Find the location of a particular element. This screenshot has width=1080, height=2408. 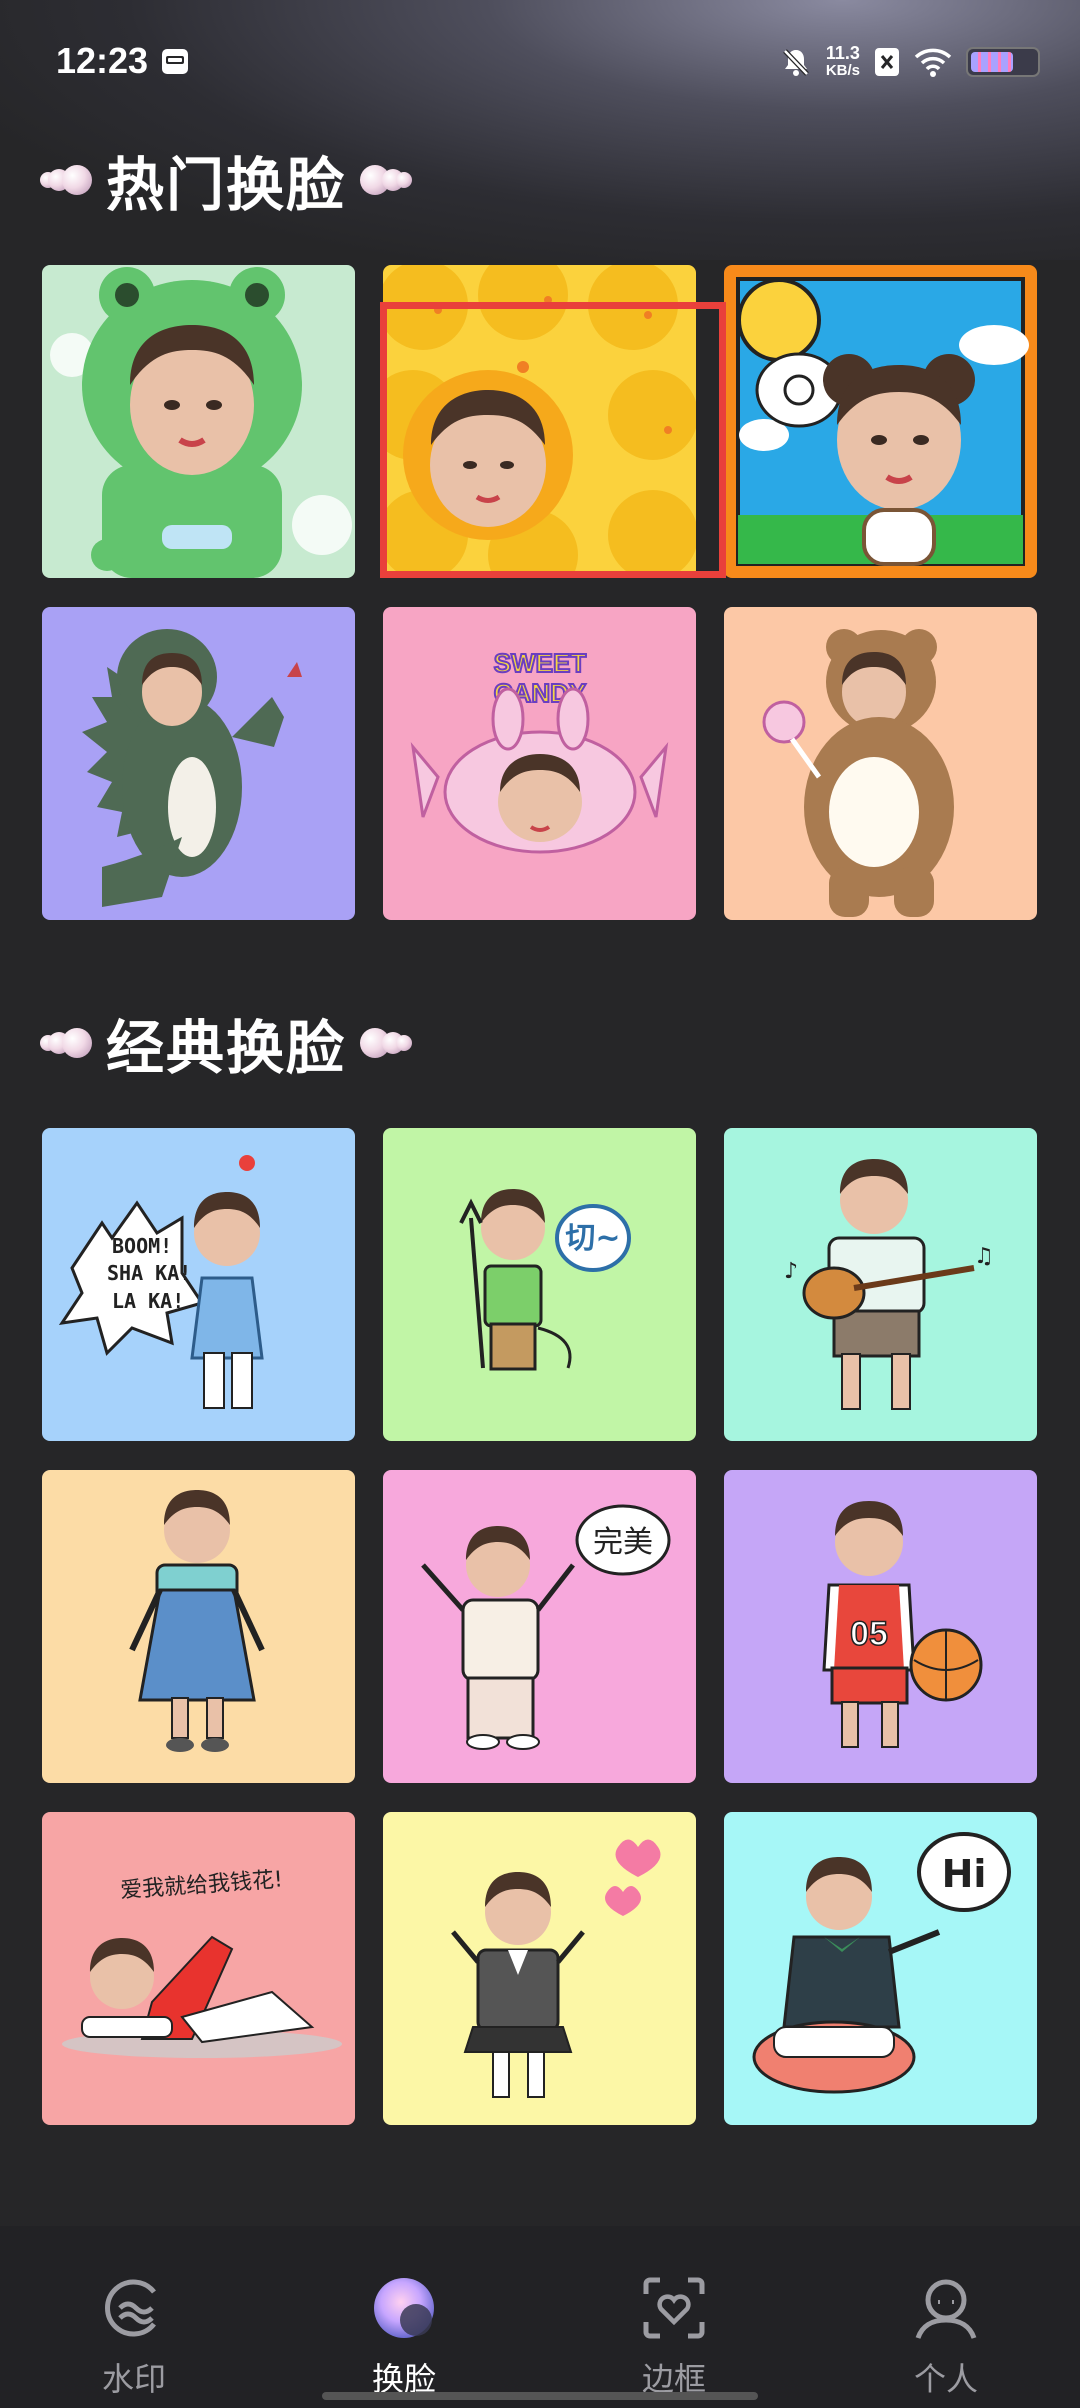

nav-item-frame: 边框 is located at coordinates (674, 2317).